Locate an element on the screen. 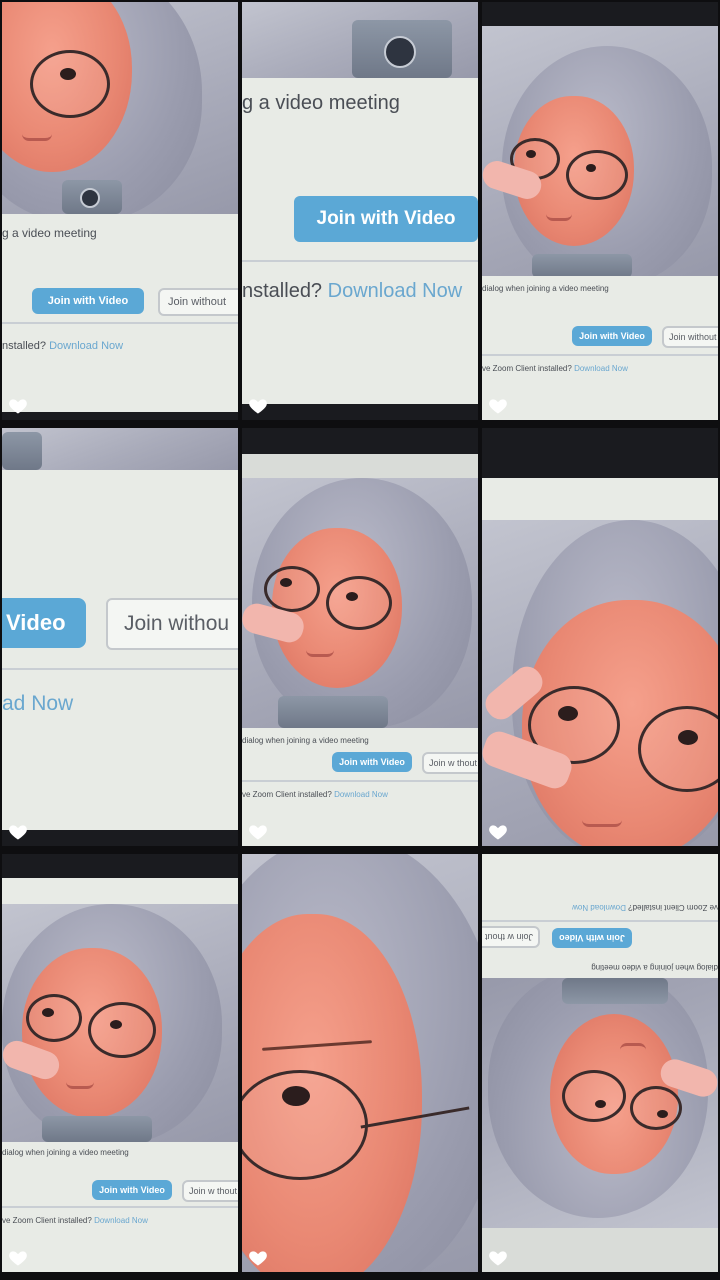 Image resolution: width=720 pixels, height=1280 pixels. zoom-panel: Video Join withou ad Now is located at coordinates (120, 658).